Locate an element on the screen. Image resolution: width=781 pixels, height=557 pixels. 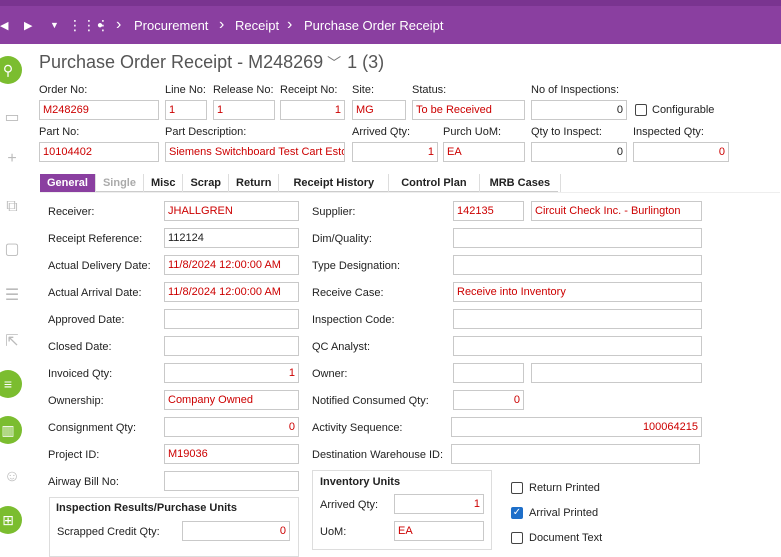
tab-return: Return is located at coordinates (254, 183).